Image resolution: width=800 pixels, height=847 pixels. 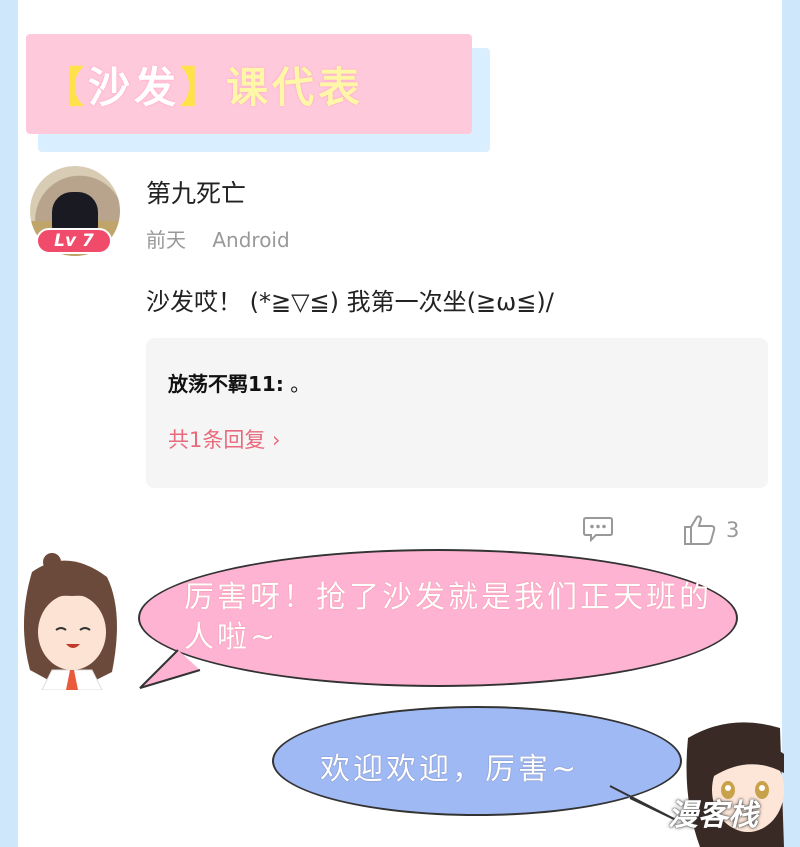 What do you see at coordinates (295, 87) in the screenshot?
I see `banner-suffix: 课代表` at bounding box center [295, 87].